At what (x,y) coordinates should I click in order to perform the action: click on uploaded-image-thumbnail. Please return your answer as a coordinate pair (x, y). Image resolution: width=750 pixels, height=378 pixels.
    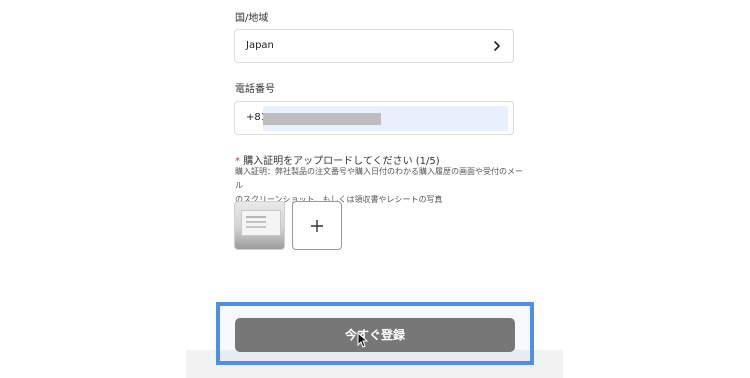
    Looking at the image, I should click on (259, 225).